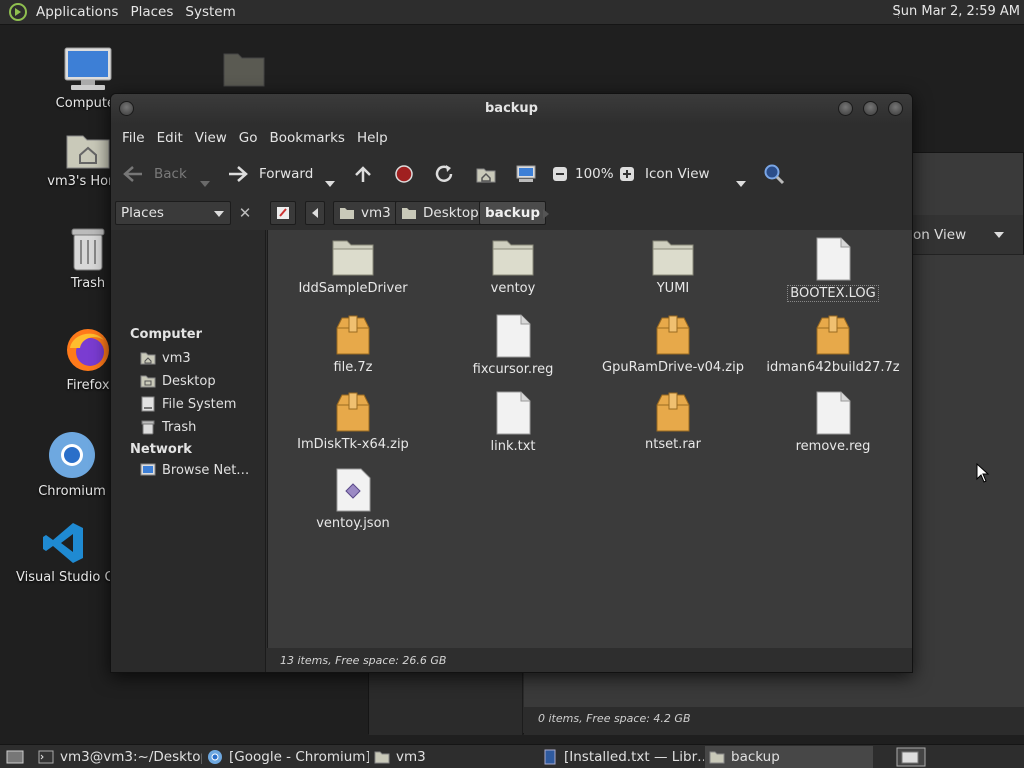  Describe the element at coordinates (832, 344) in the screenshot. I see `file-item: idman642build27.7z` at that location.